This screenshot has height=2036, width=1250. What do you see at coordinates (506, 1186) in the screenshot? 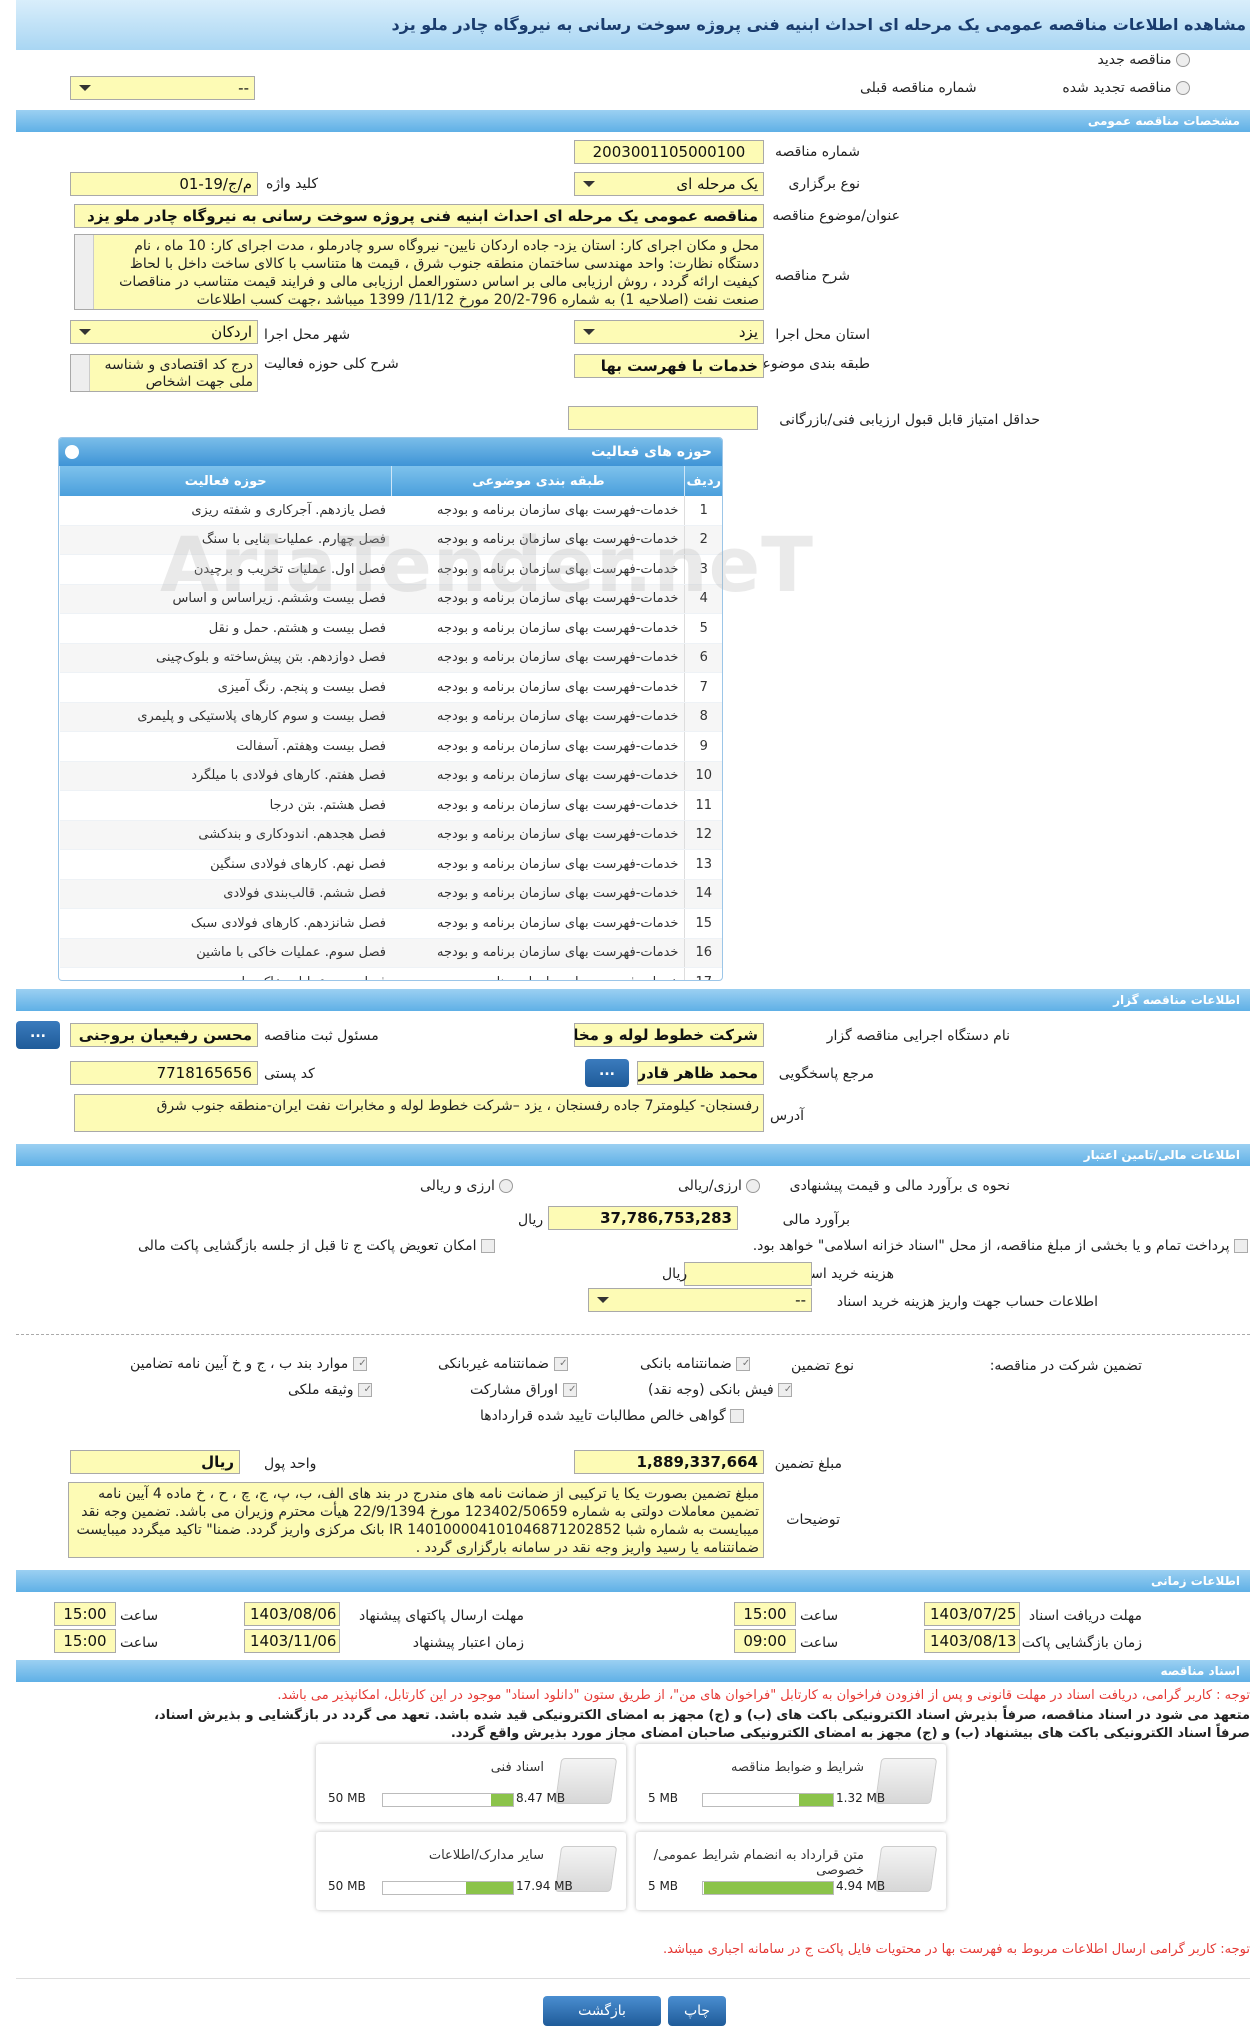
I see `radio-currency-and-rial-icon` at bounding box center [506, 1186].